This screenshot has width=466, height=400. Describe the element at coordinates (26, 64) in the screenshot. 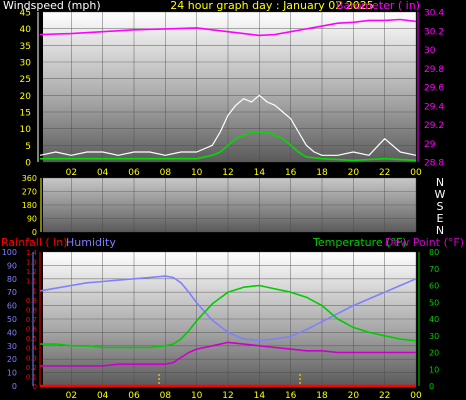

I see `windspeed-tick-label: 30` at that location.